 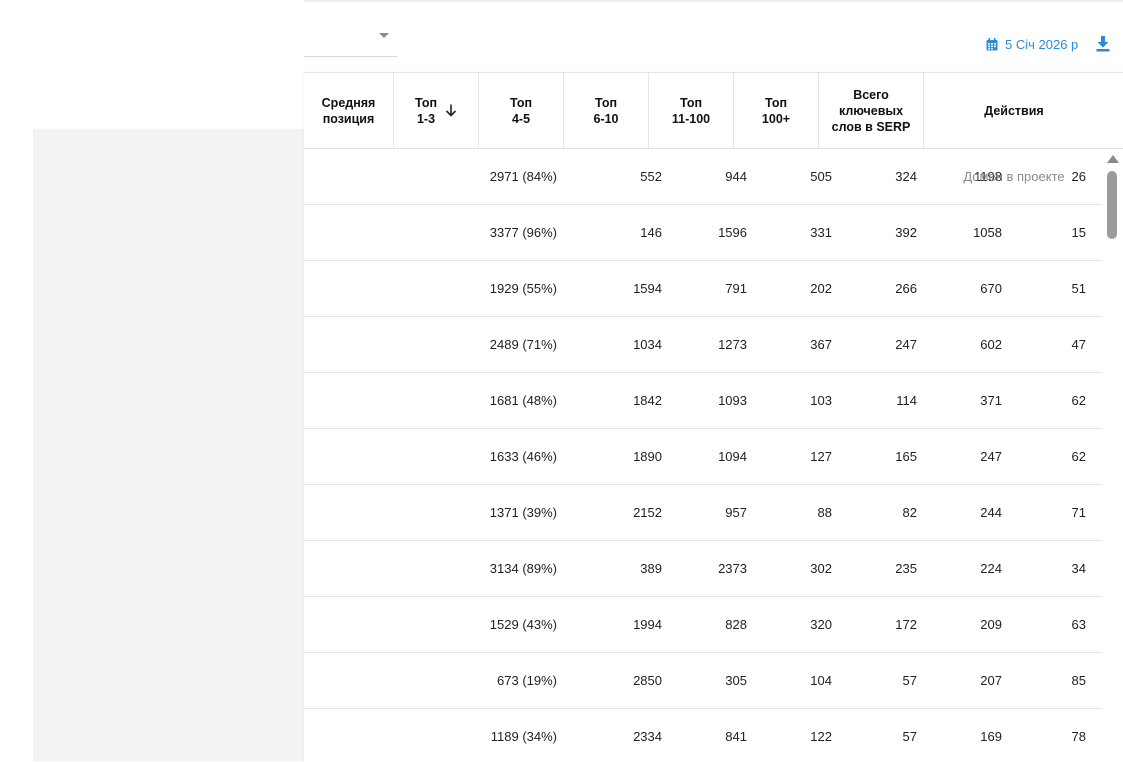 What do you see at coordinates (523, 736) in the screenshot?
I see `cell-total: 1189 (34%)` at bounding box center [523, 736].